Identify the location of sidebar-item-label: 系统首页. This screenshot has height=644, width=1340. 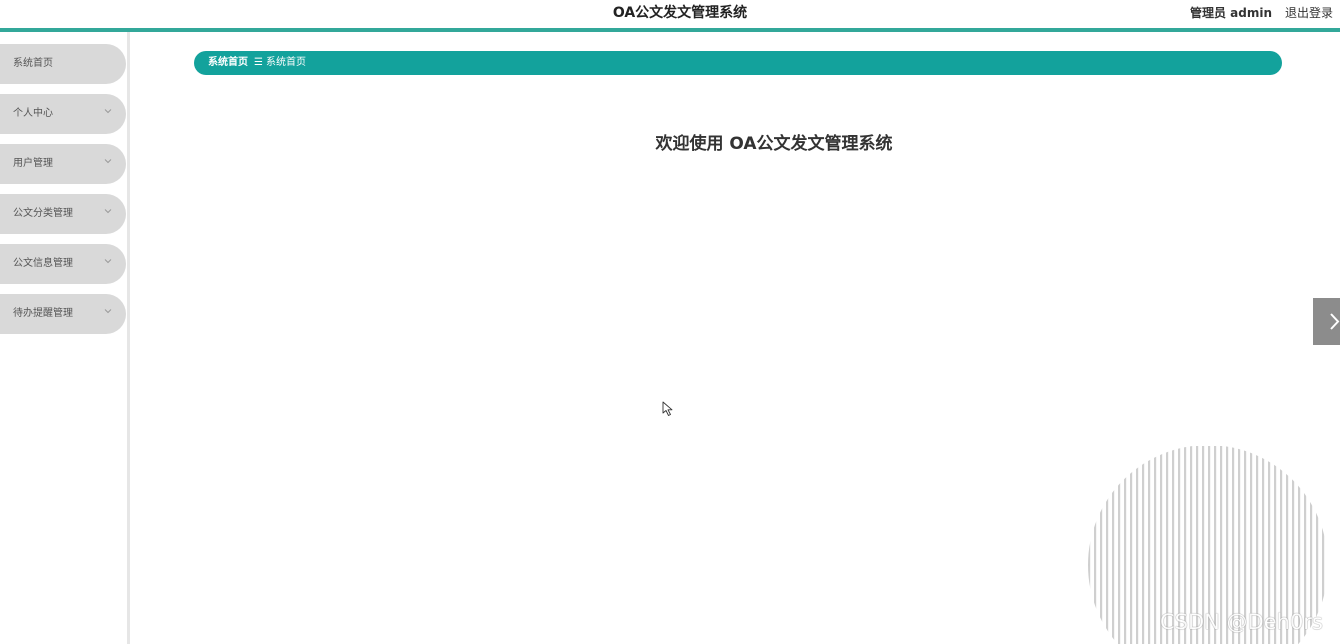
(33, 63).